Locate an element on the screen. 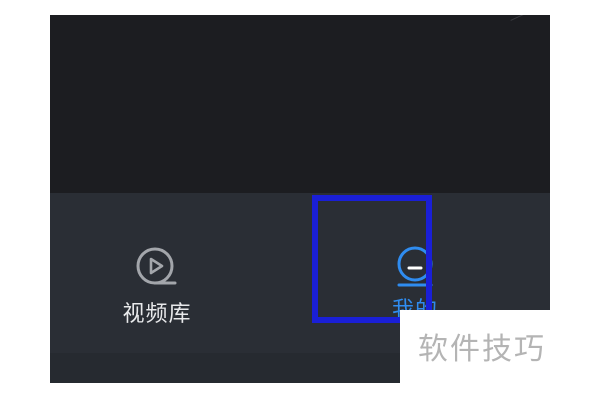 The width and height of the screenshot is (600, 400). play-circle-icon is located at coordinates (156, 266).